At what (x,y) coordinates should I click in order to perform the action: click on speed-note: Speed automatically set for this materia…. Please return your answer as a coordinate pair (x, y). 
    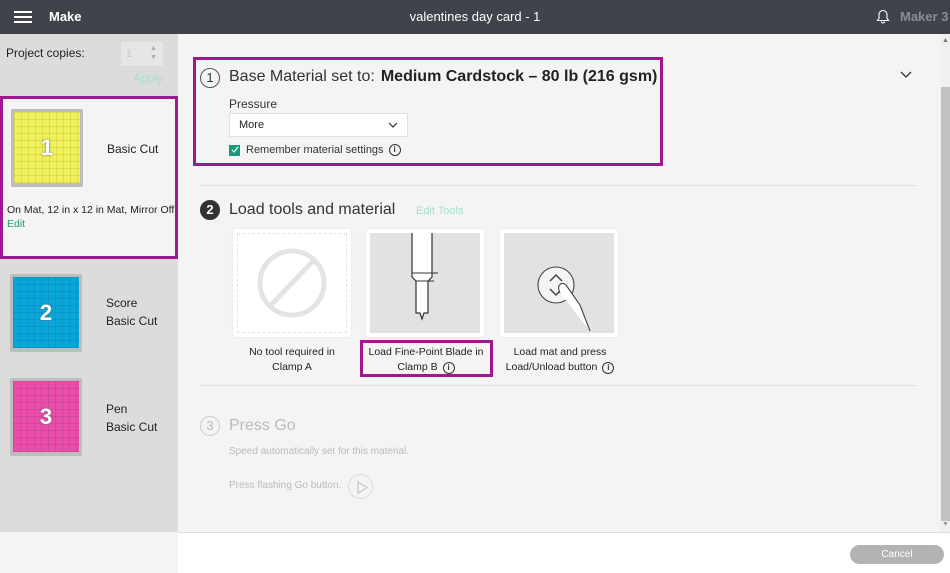
    Looking at the image, I should click on (319, 451).